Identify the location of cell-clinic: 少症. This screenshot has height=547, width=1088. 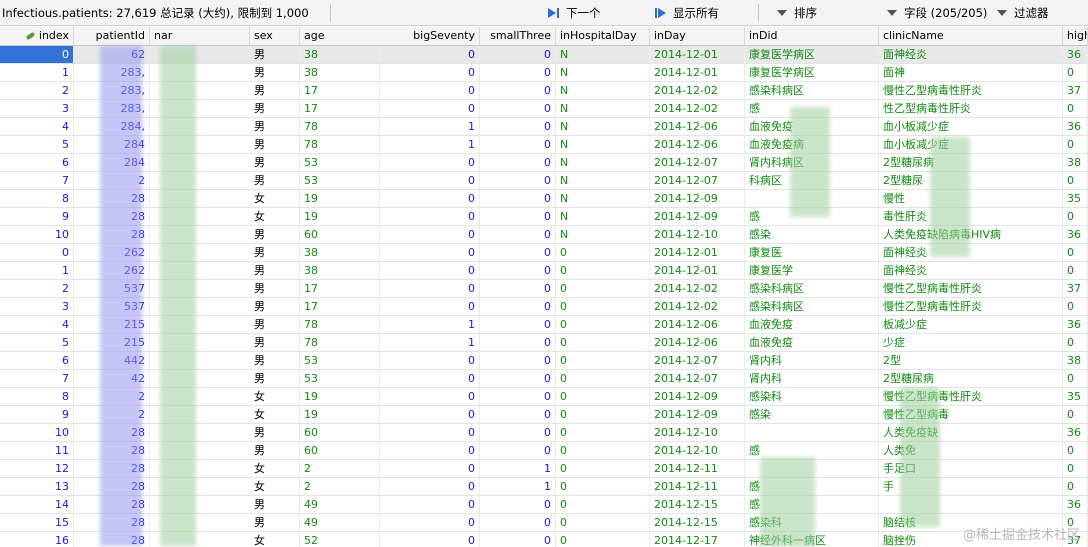
(971, 342).